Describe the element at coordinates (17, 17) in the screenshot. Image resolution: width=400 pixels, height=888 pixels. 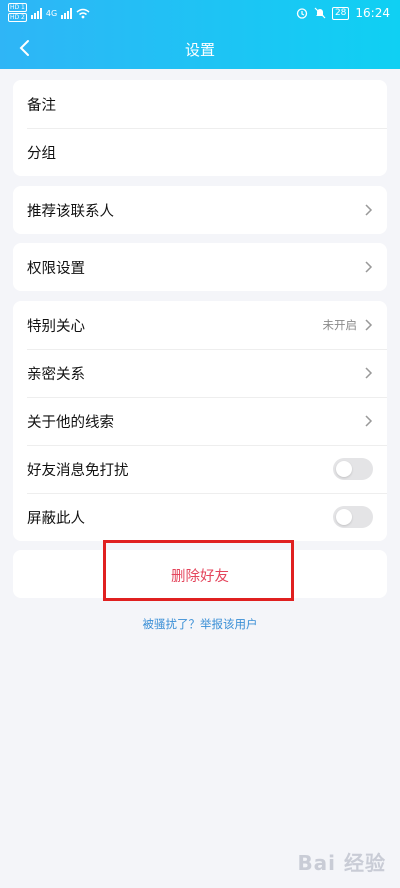
I see `hd-badge: HD 2` at that location.